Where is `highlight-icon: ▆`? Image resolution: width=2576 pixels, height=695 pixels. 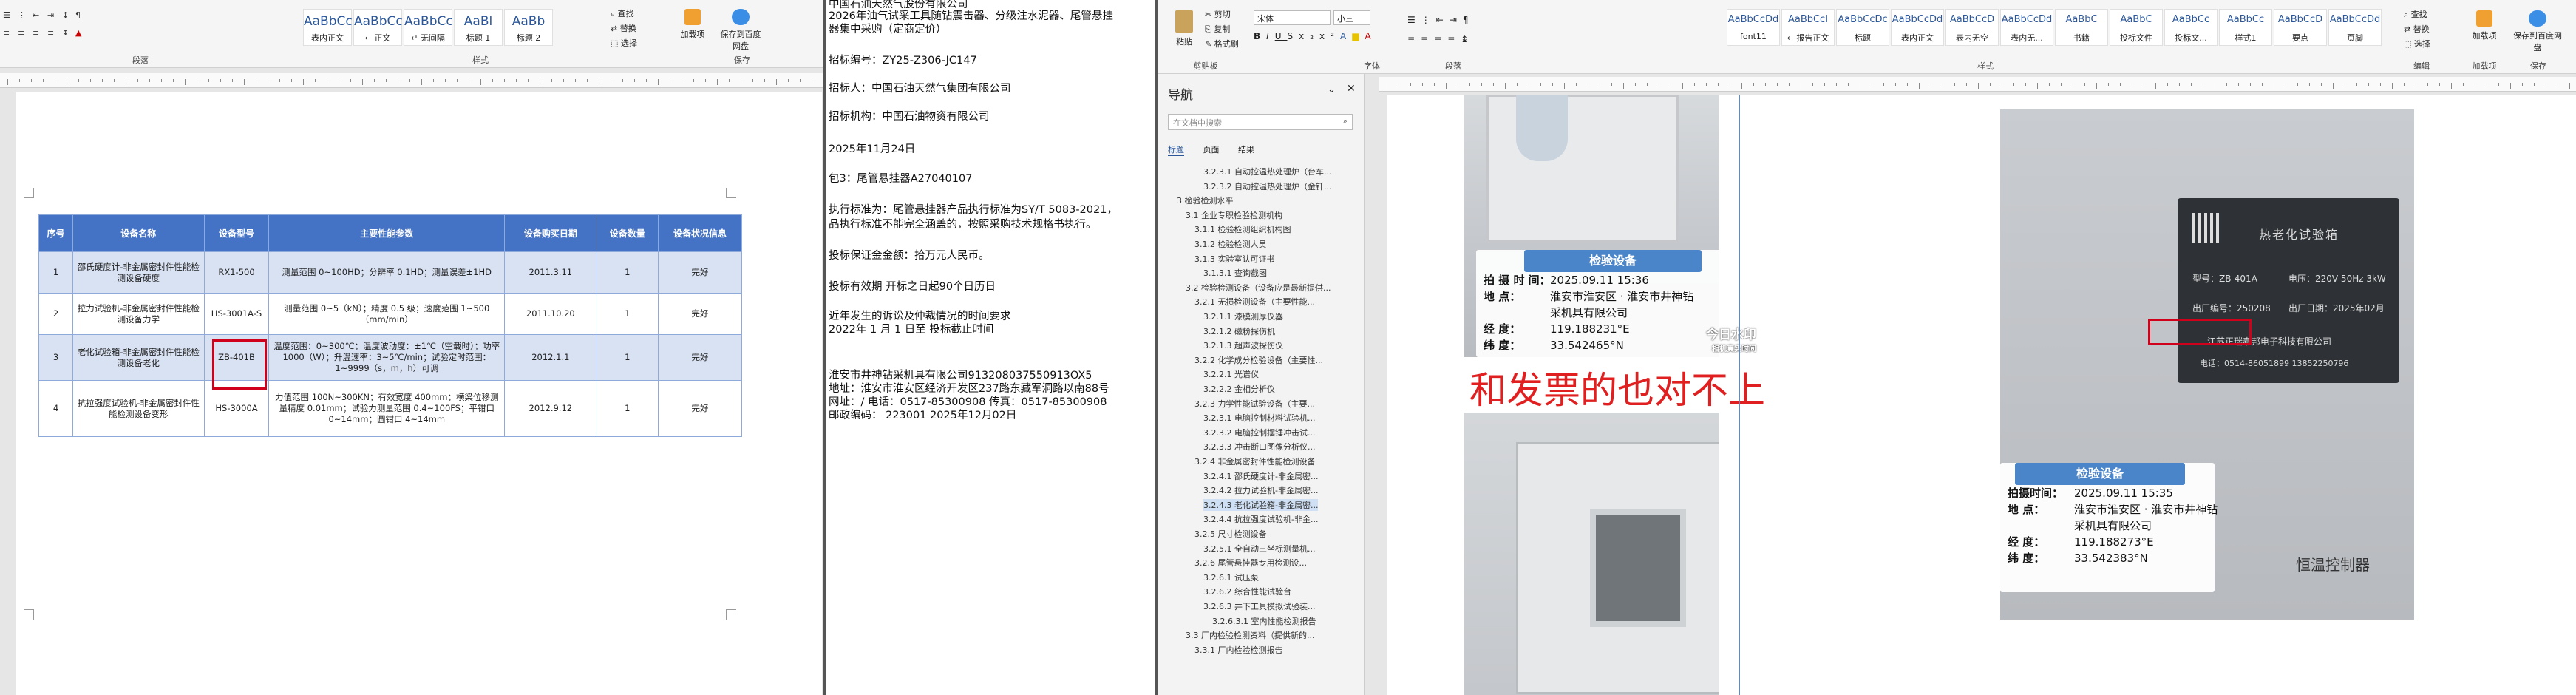 highlight-icon: ▆ is located at coordinates (1358, 36).